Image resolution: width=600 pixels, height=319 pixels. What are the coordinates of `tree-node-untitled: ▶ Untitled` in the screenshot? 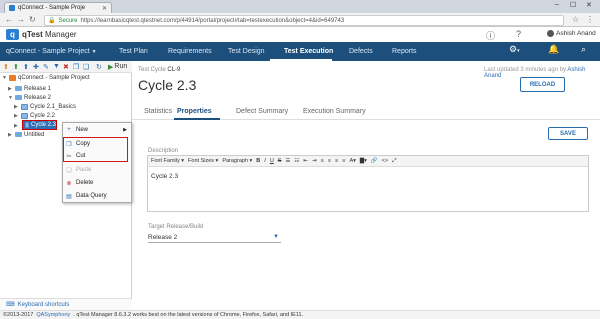 It's located at (26, 134).